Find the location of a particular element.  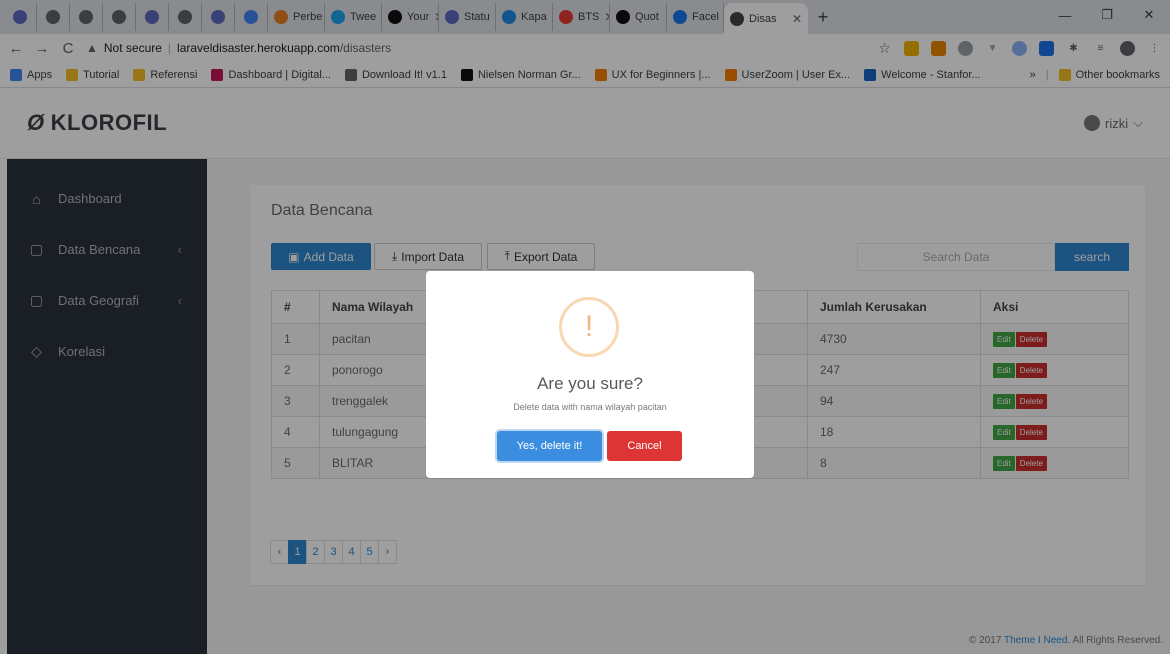

puzzle-icon: ✱ is located at coordinates (1073, 48).